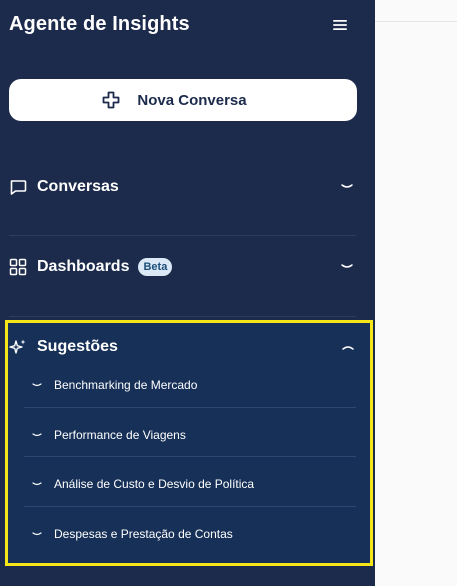 This screenshot has width=457, height=586. Describe the element at coordinates (18, 267) in the screenshot. I see `dashboard-grid-icon` at that location.